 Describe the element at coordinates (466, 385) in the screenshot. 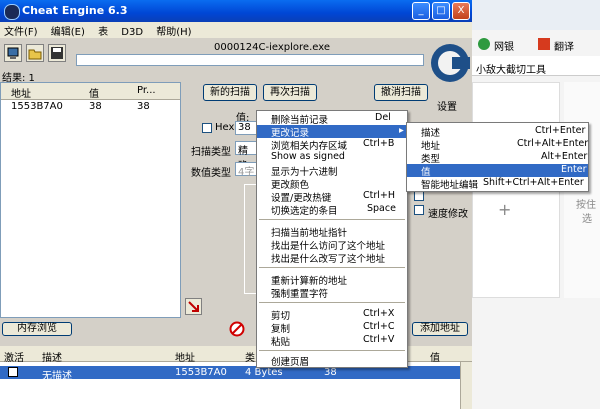

I see `table-scrollbar` at that location.